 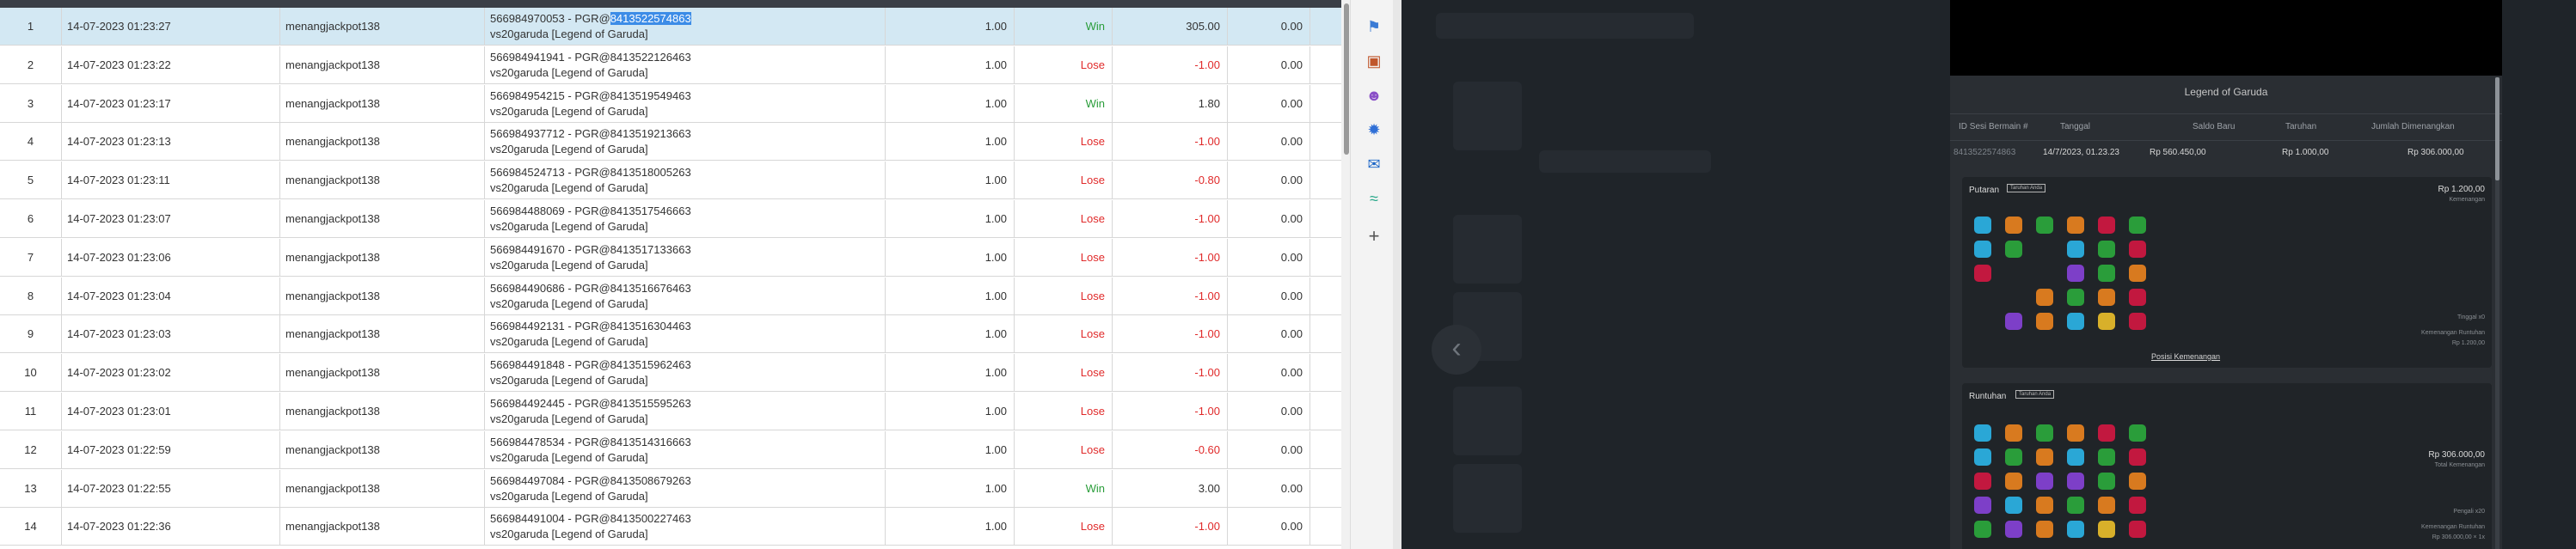 I want to click on tumble-amount: Rp 306.000,00, so click(x=2456, y=455).